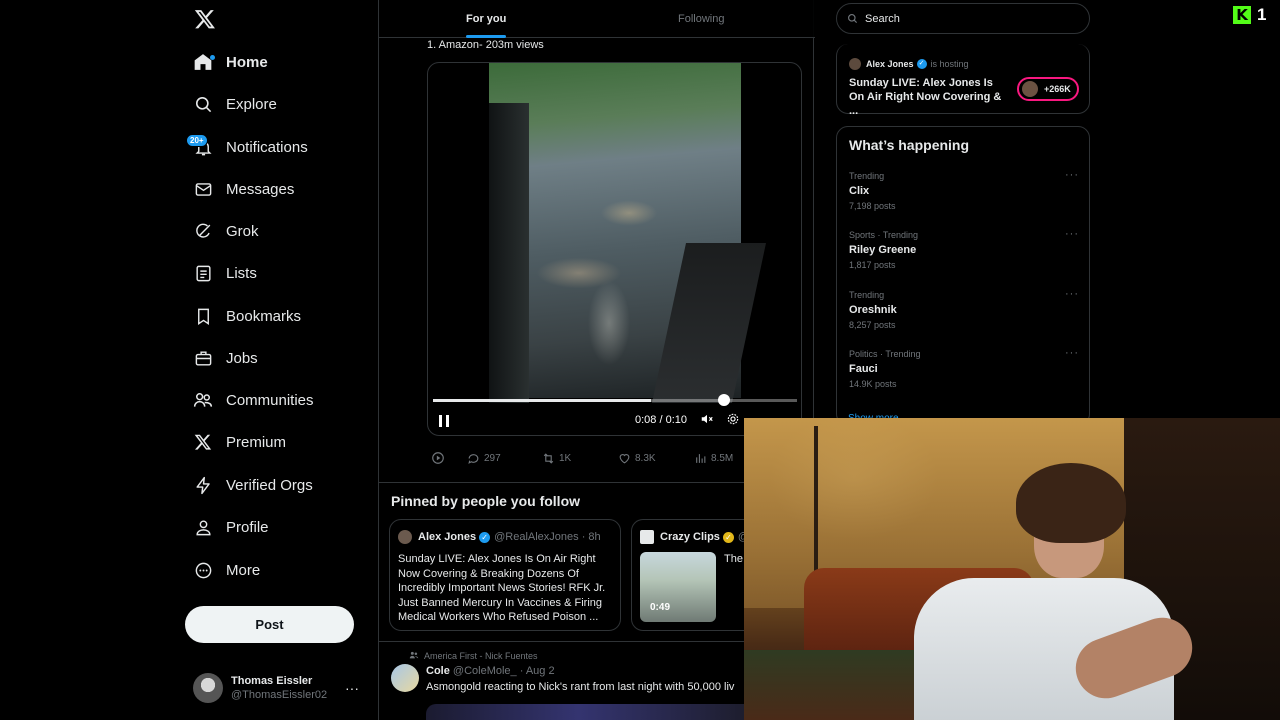 The width and height of the screenshot is (1280, 720). What do you see at coordinates (224, 273) in the screenshot?
I see `nav-lists: Lists` at bounding box center [224, 273].